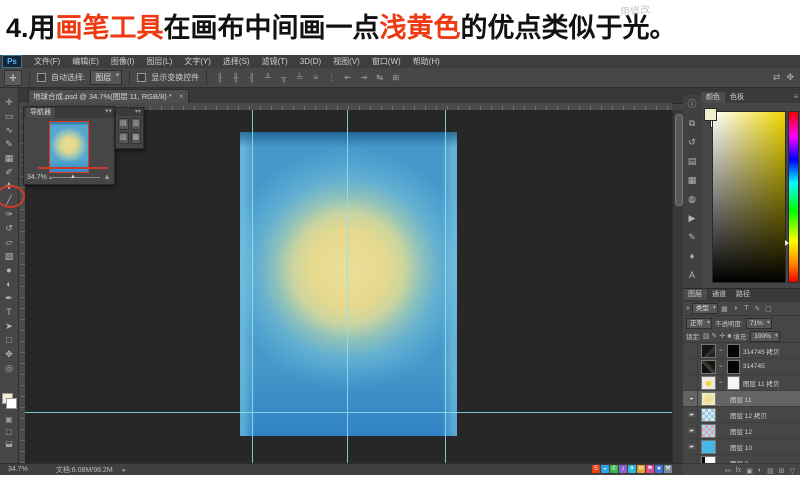 This screenshot has height=477, width=800. I want to click on hue-slider-marker, so click(787, 243).